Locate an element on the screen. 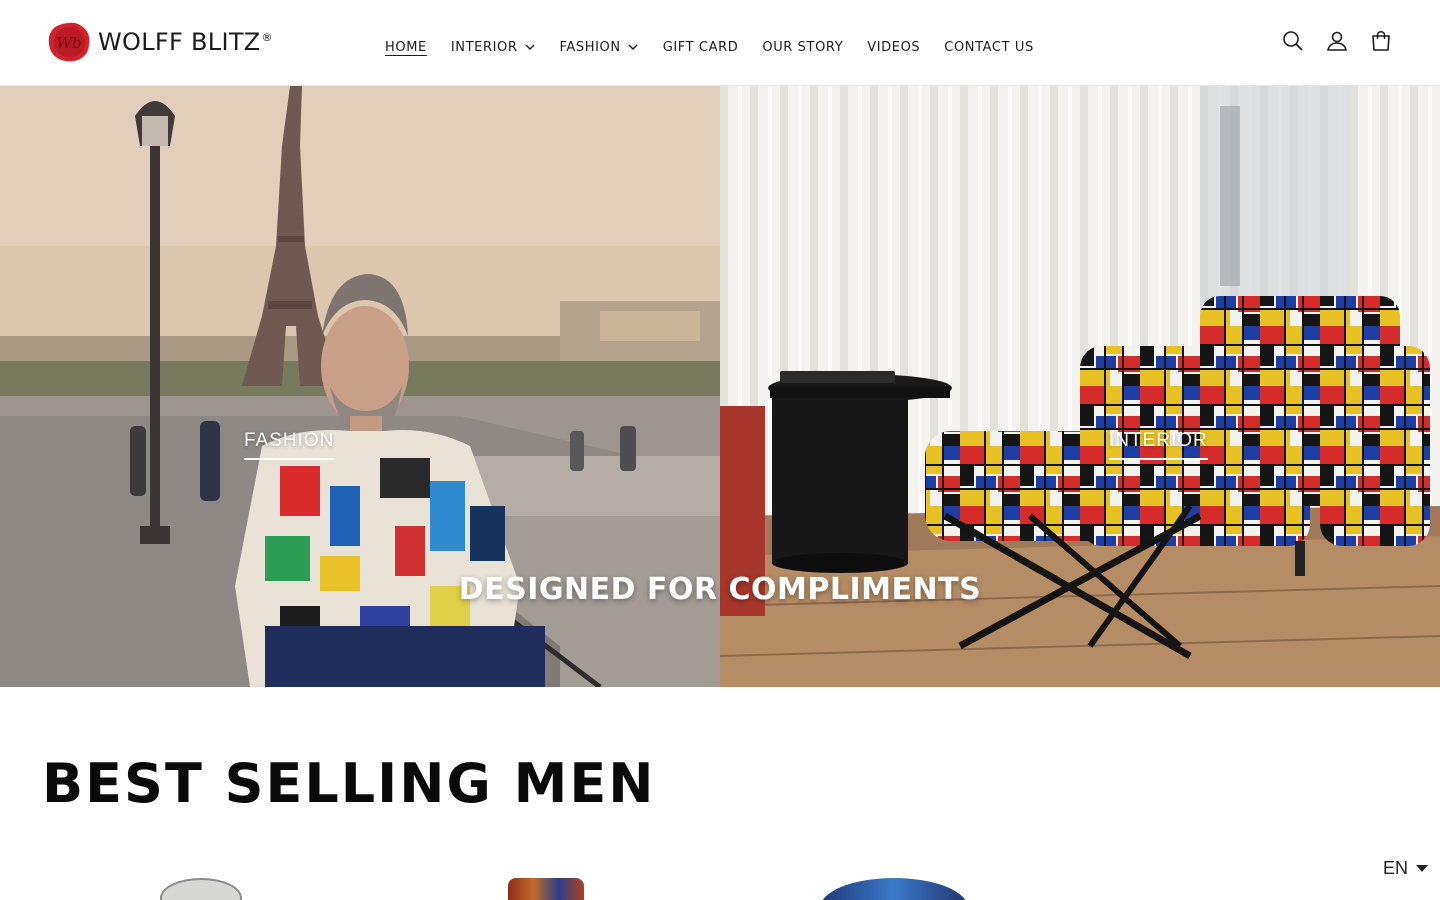  nav-fashion-label: FASHION is located at coordinates (590, 47).